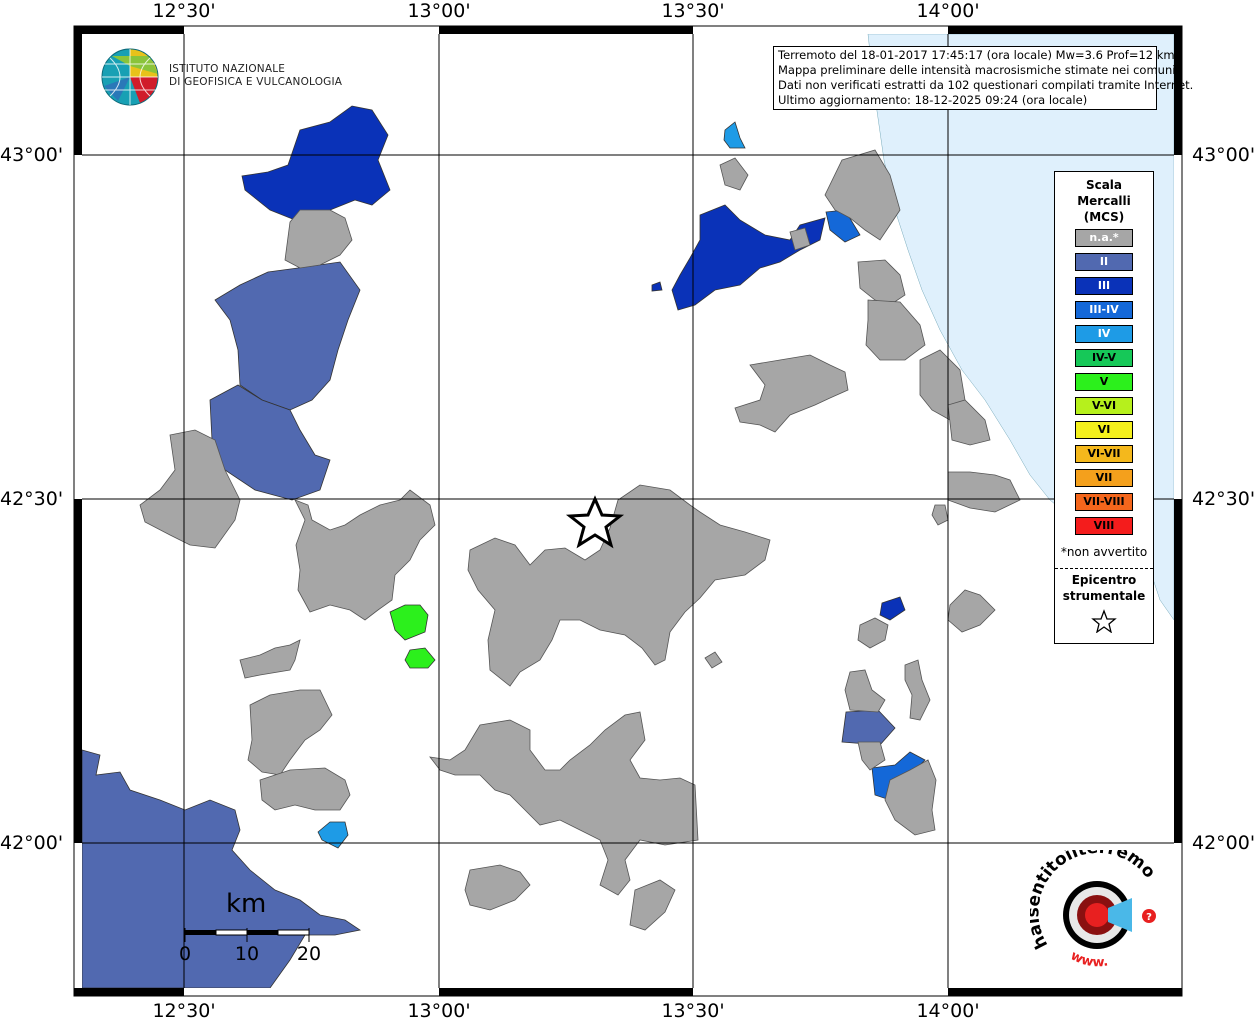 The image size is (1256, 1028). What do you see at coordinates (227, 69) in the screenshot?
I see `ingv-line1: ISTITUTO NAZIONALE` at bounding box center [227, 69].